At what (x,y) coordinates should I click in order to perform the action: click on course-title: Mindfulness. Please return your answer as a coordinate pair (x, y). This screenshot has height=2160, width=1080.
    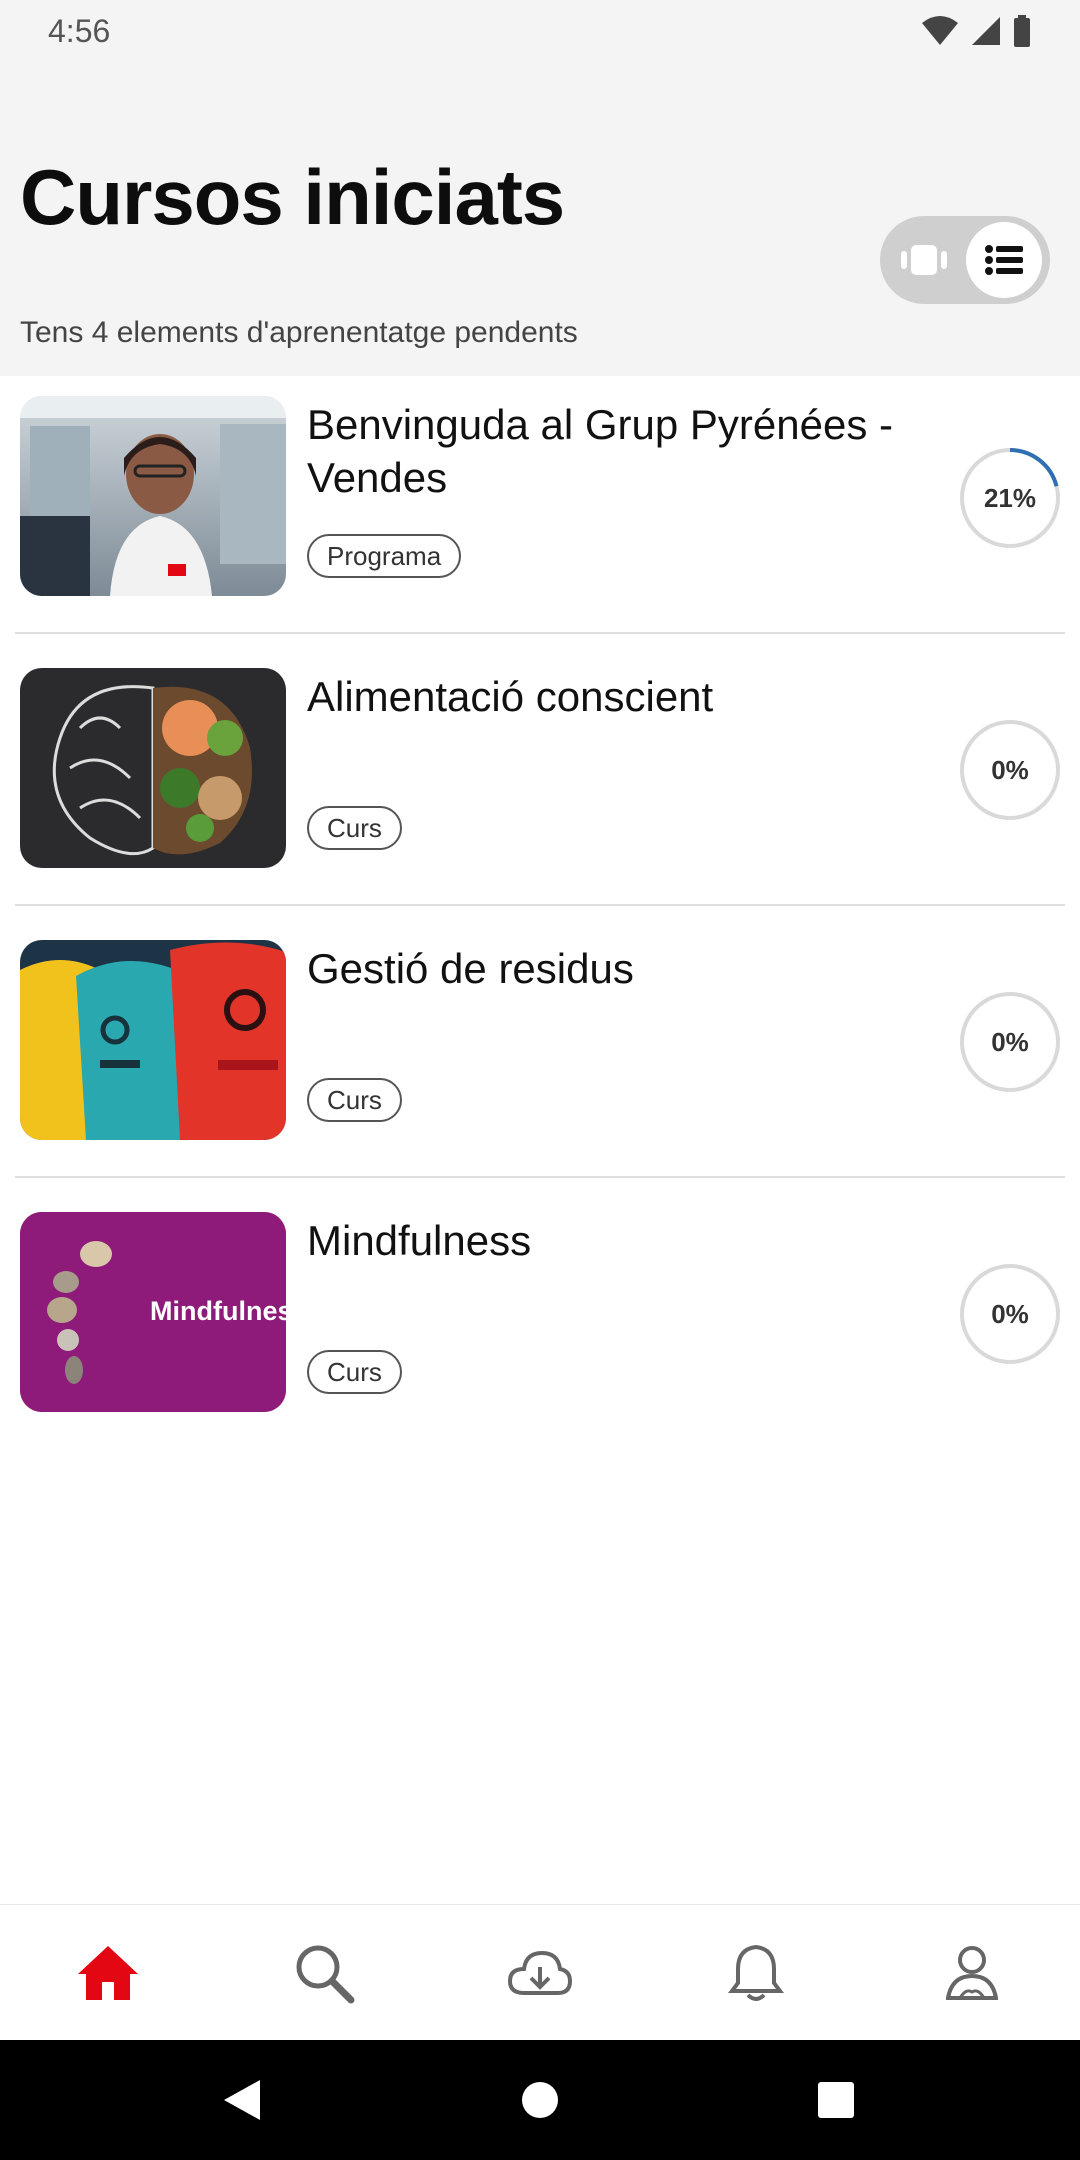
    Looking at the image, I should click on (419, 1240).